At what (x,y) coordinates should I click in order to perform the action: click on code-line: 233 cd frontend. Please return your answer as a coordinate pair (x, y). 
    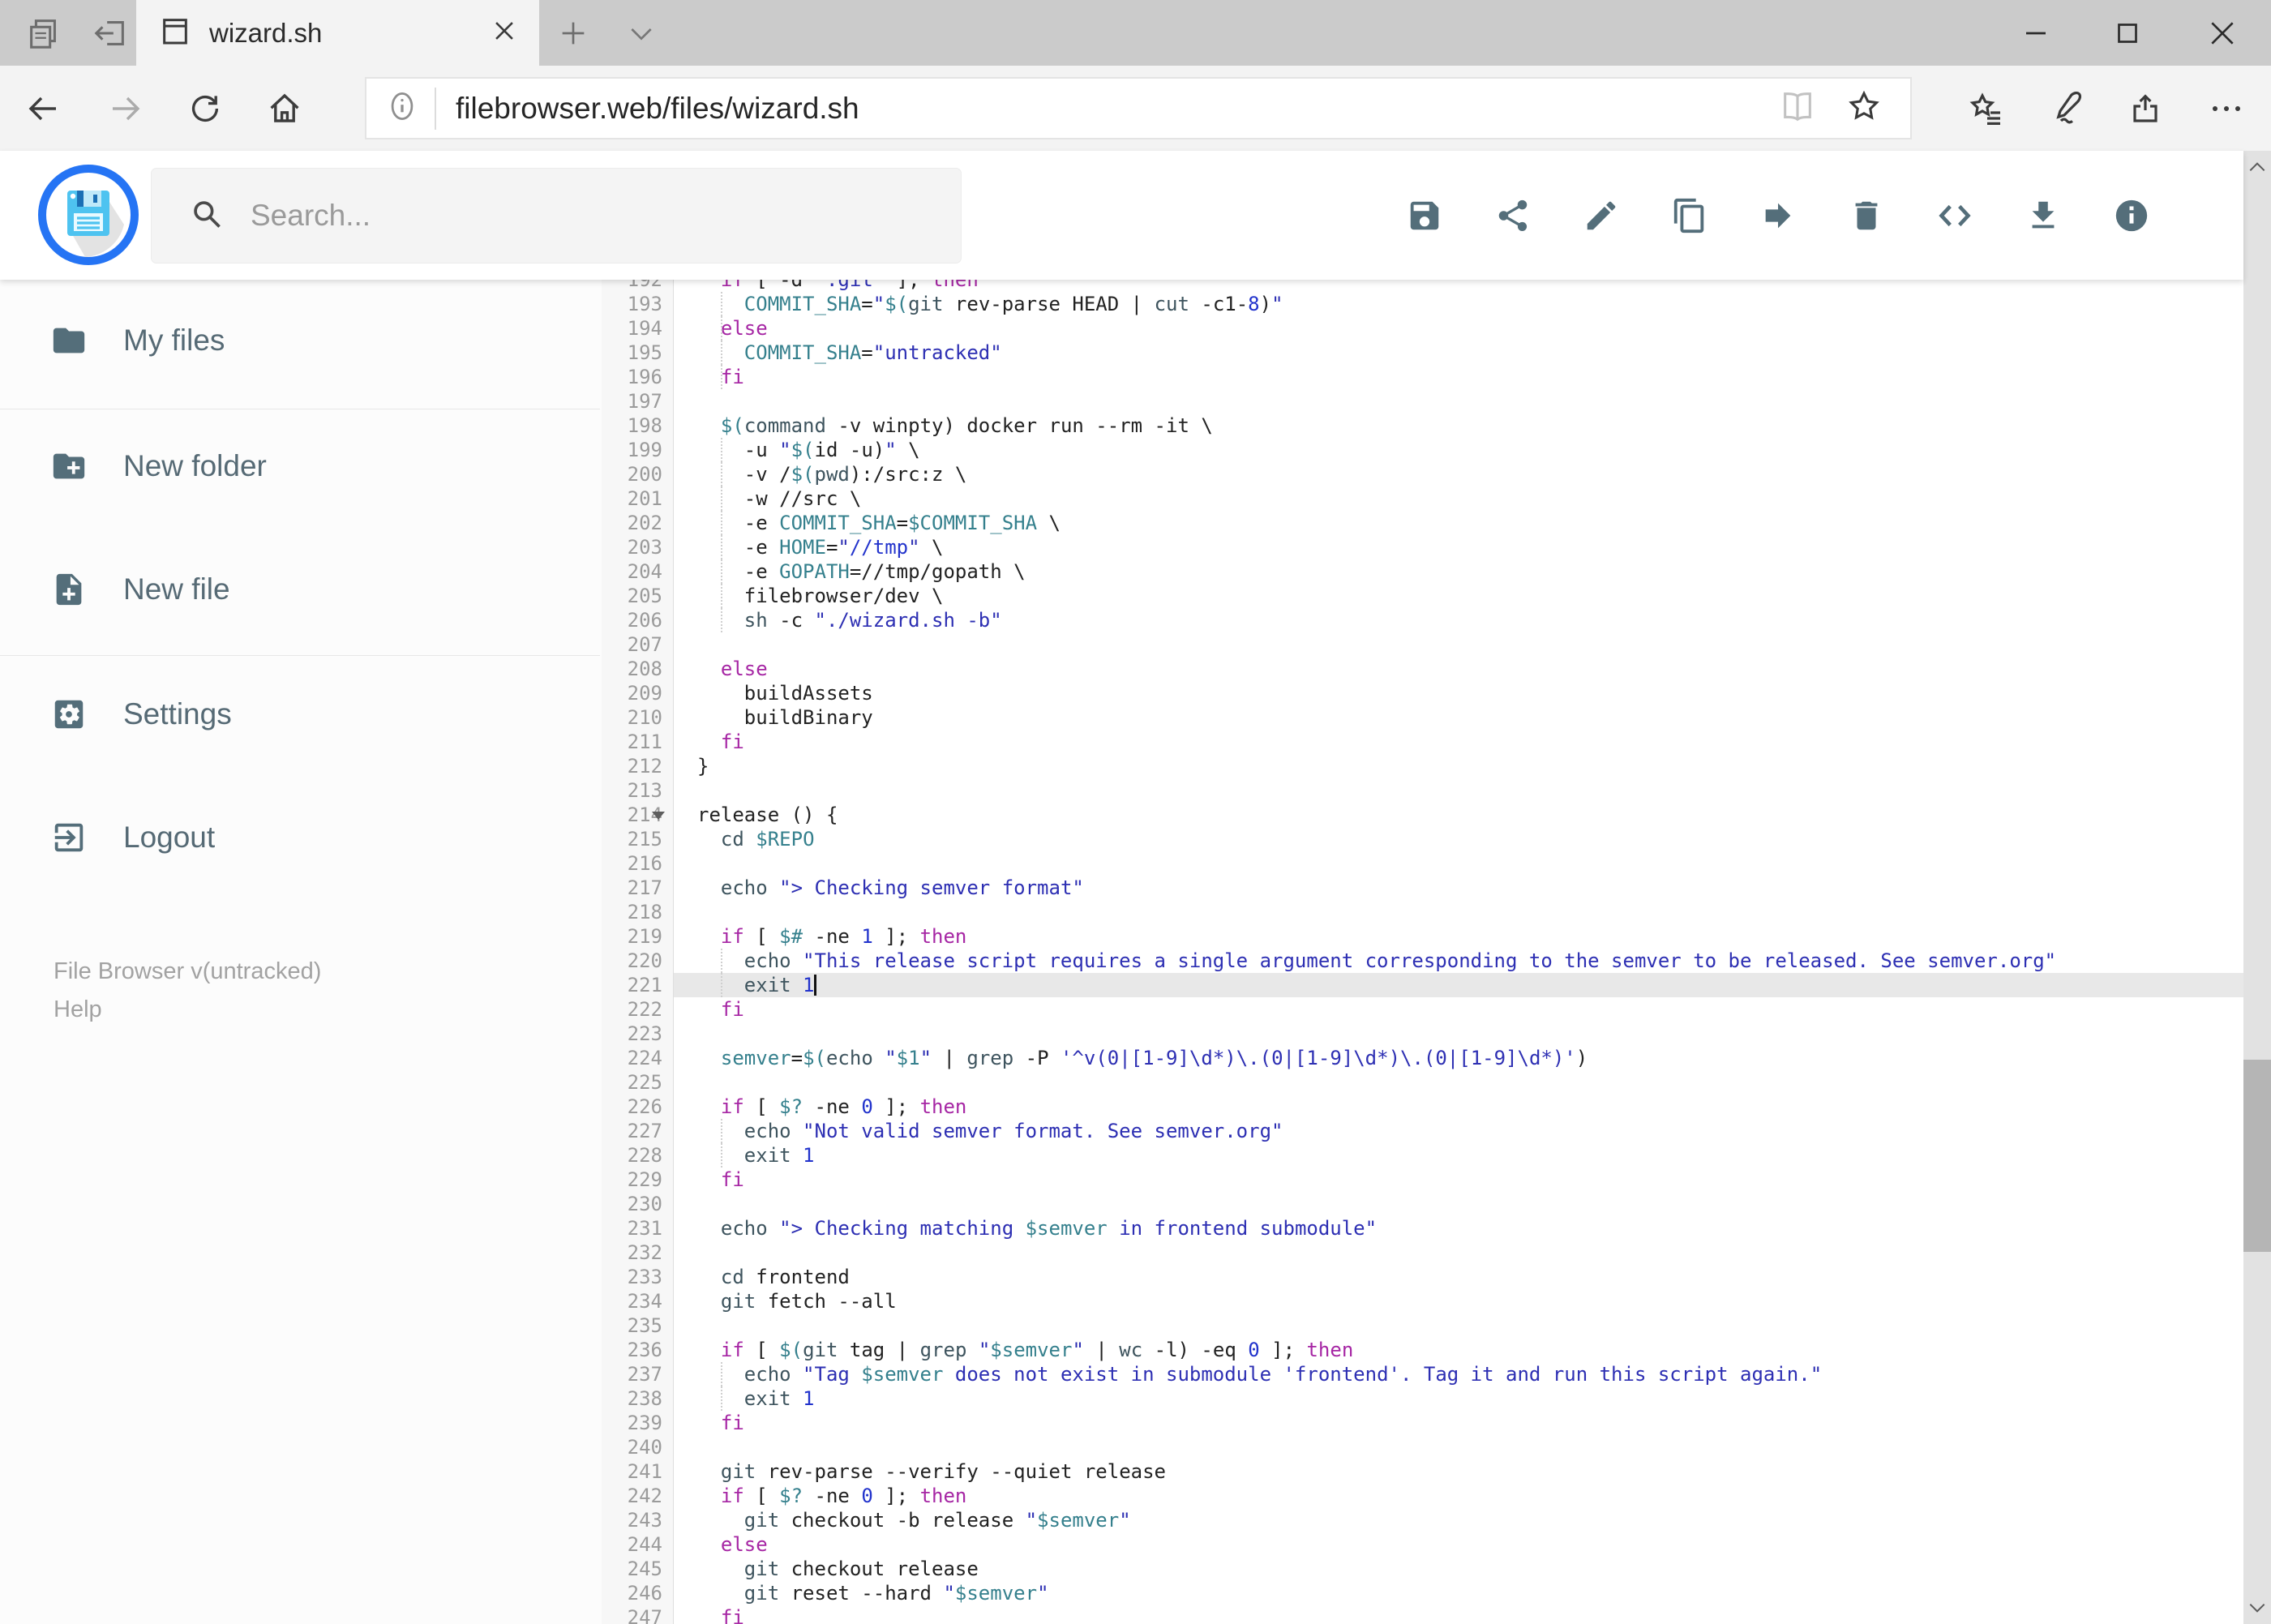
    Looking at the image, I should click on (1422, 1277).